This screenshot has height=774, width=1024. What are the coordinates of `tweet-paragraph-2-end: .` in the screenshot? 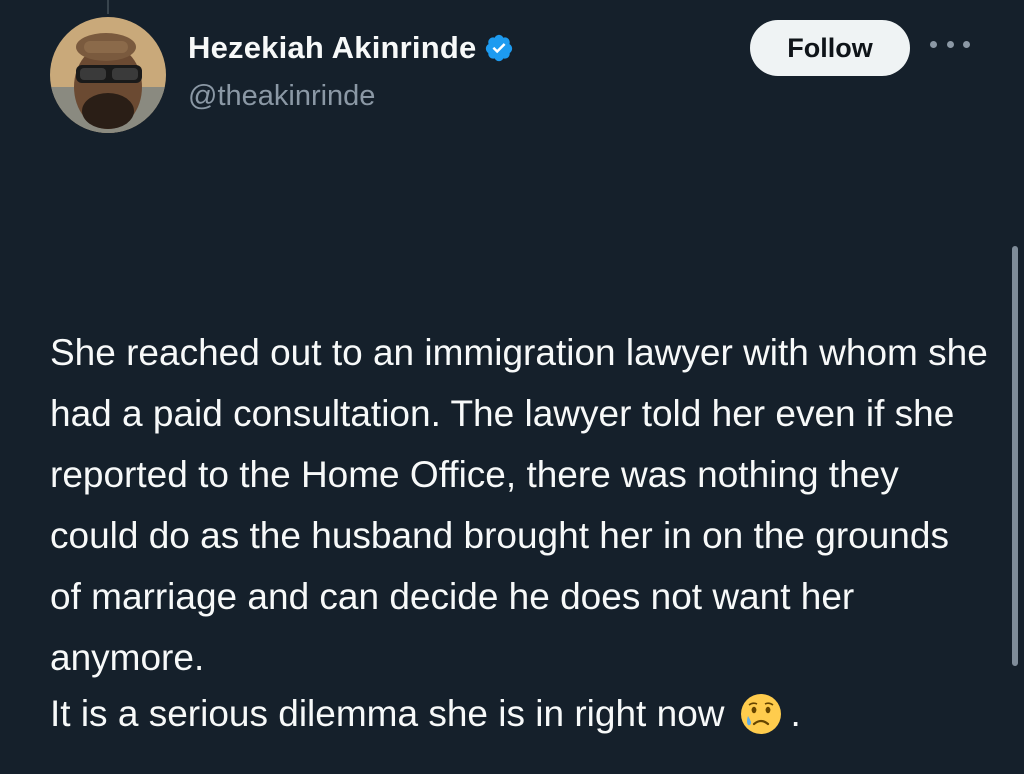 It's located at (795, 713).